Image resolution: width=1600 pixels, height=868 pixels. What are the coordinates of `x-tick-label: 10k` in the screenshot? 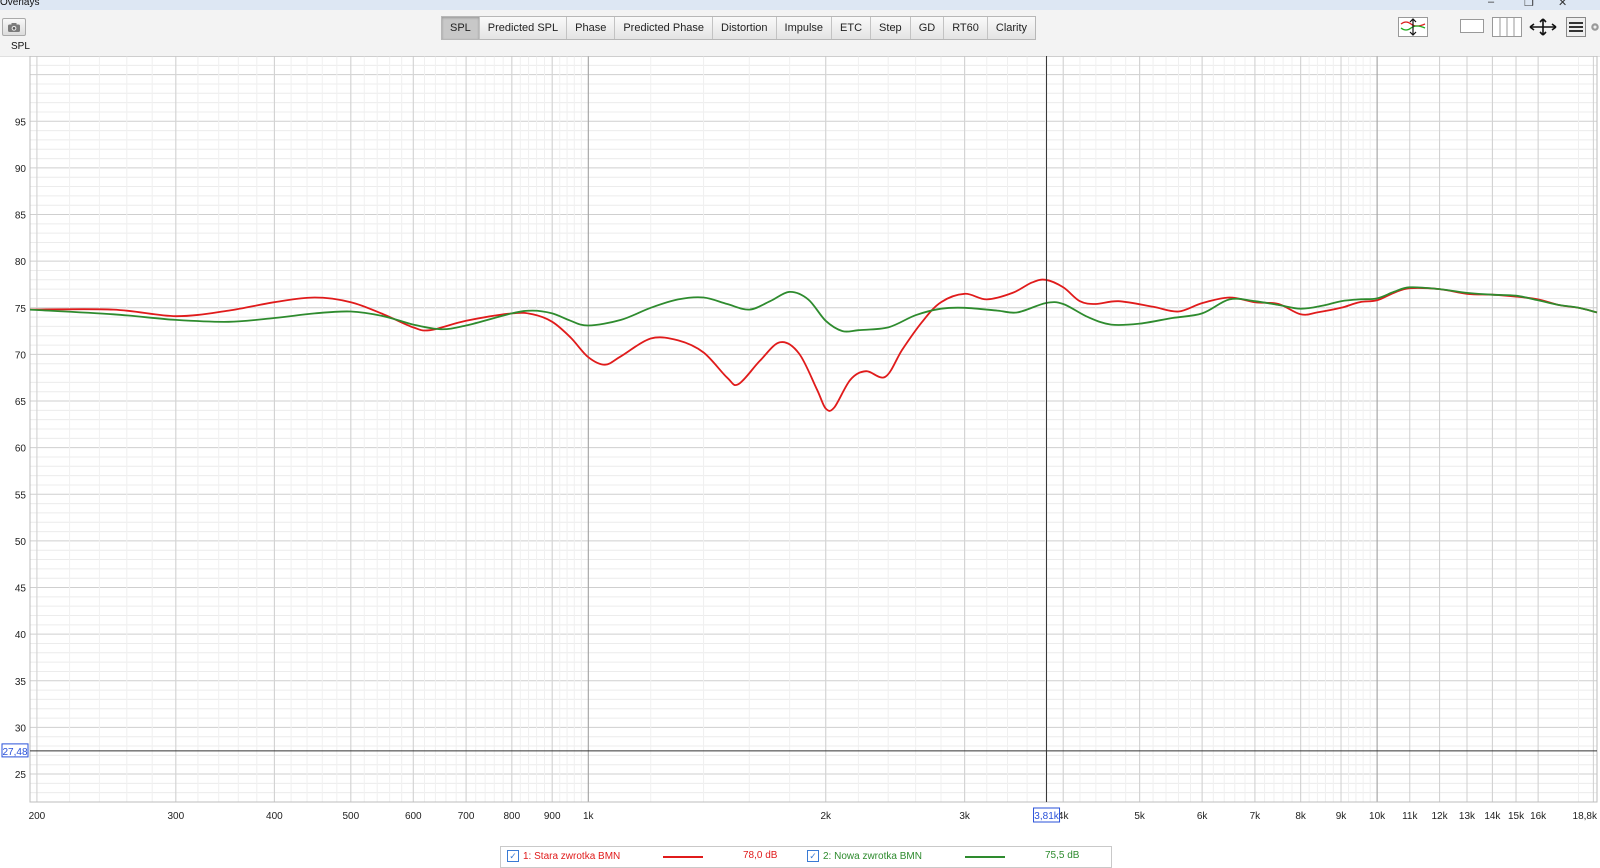 It's located at (1377, 816).